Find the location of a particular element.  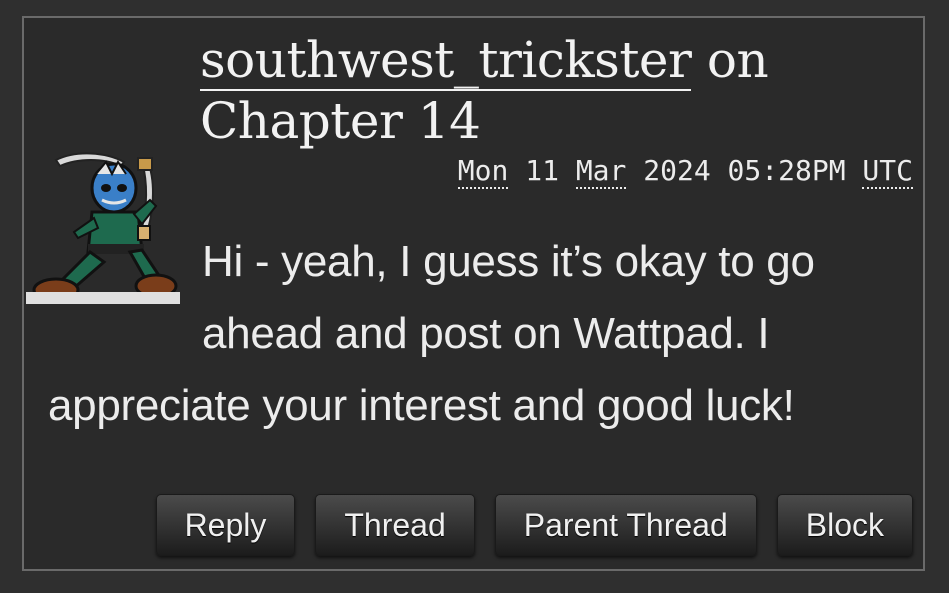

comment-date: Mon 11 Mar 2024 05:28PM UTC is located at coordinates (685, 171).